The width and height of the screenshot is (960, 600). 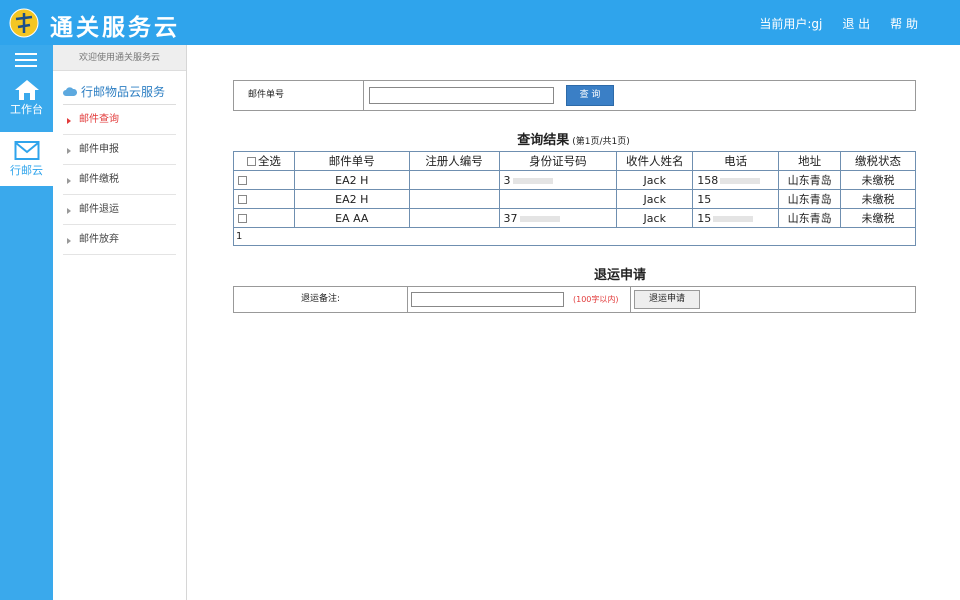 I want to click on phone-cell: 158, so click(x=736, y=180).